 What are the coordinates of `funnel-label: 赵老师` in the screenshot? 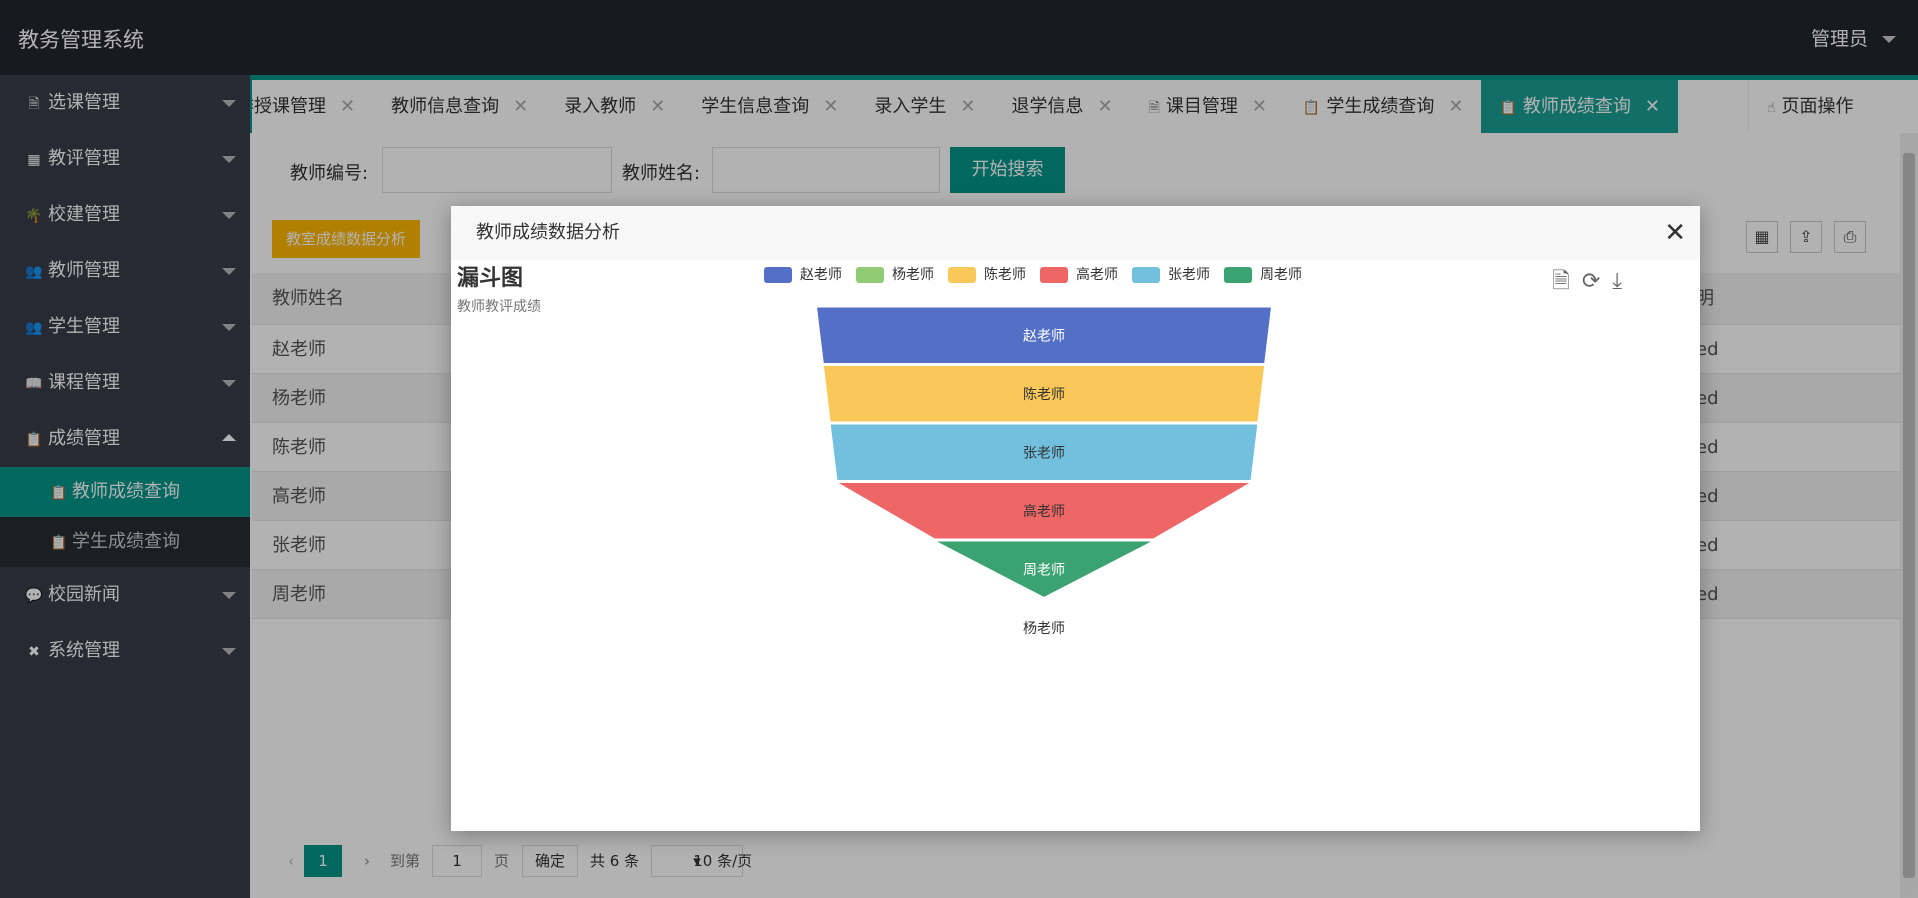 It's located at (1044, 336).